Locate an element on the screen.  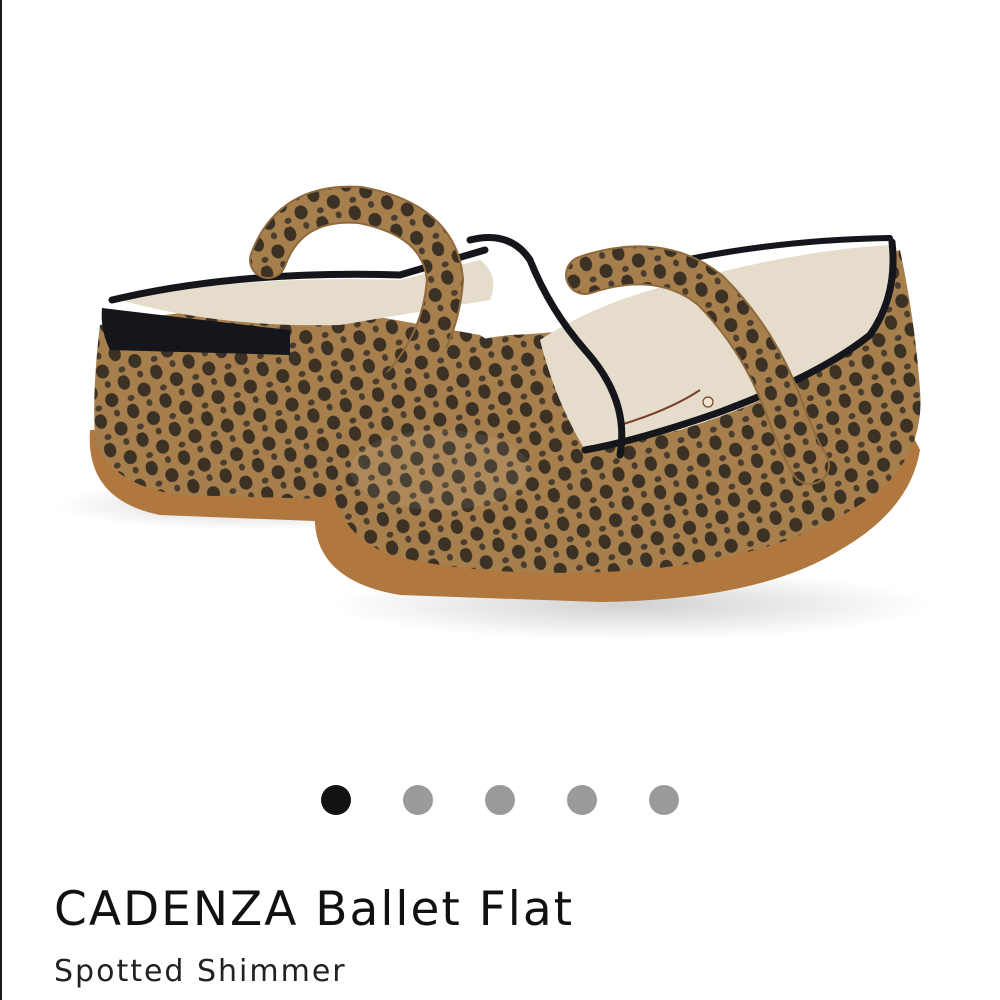
product-title: CADENZA Ballet Flat is located at coordinates (314, 909).